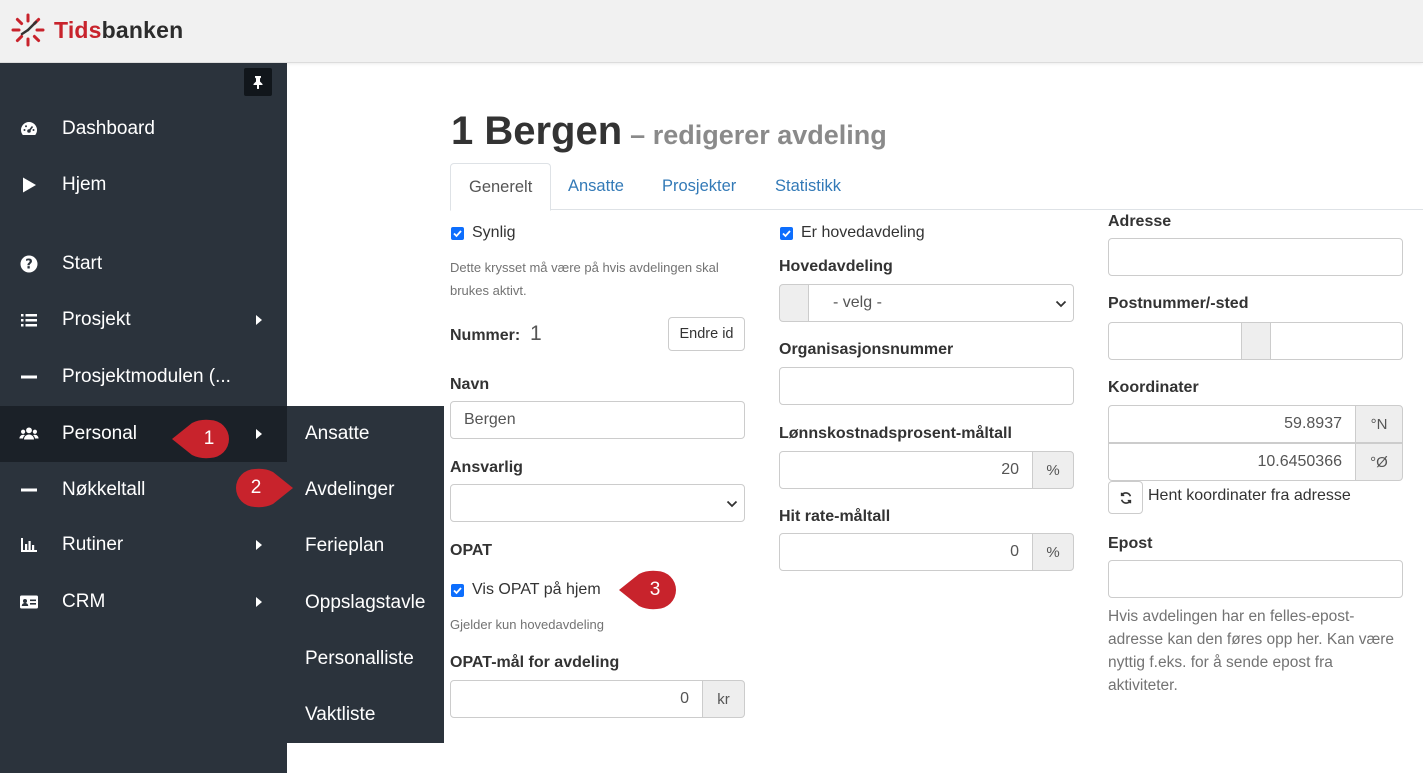  What do you see at coordinates (906, 470) in the screenshot?
I see `lonn-input: 20` at bounding box center [906, 470].